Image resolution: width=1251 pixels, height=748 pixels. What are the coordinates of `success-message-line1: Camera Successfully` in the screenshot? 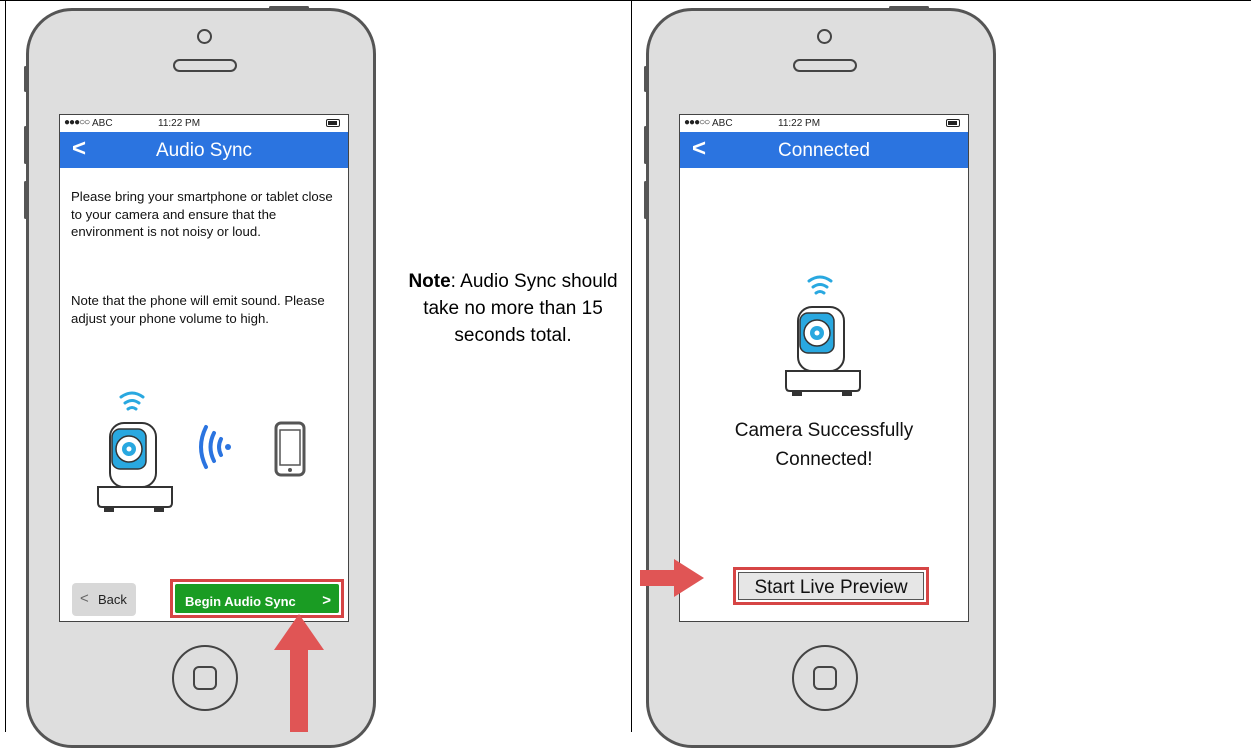 It's located at (824, 430).